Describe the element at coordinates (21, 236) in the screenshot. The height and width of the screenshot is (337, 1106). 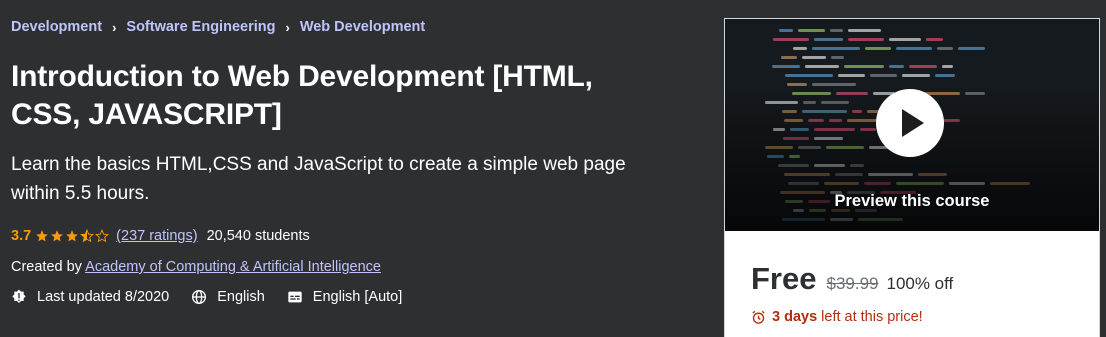
I see `rating-number: 3.7` at that location.